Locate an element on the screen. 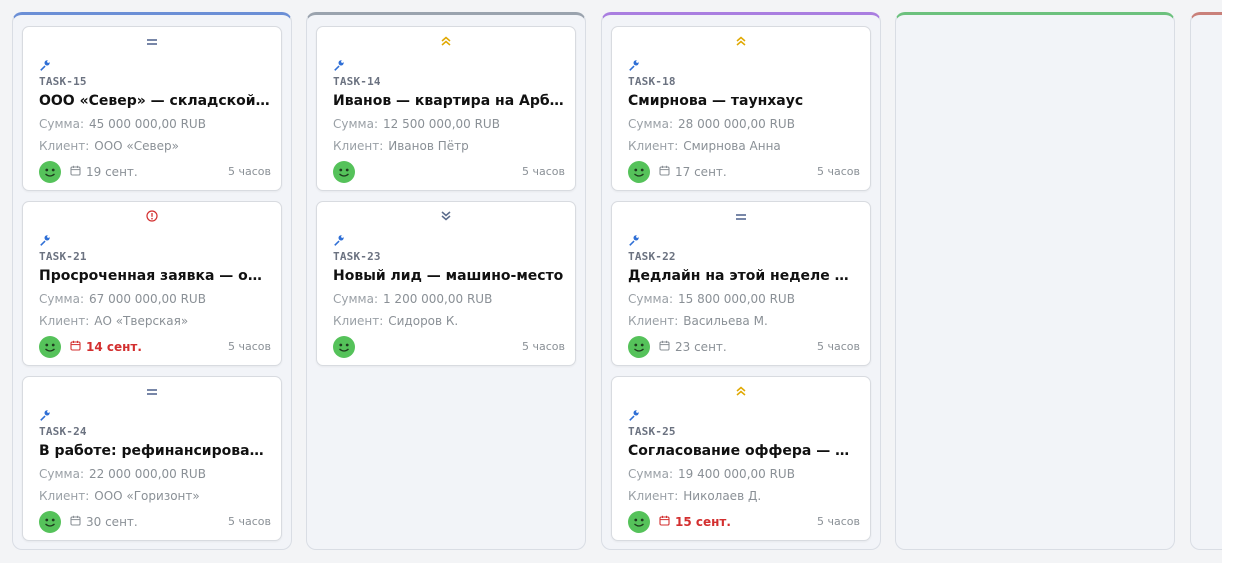  double-chevron-down-icon is located at coordinates (446, 218).